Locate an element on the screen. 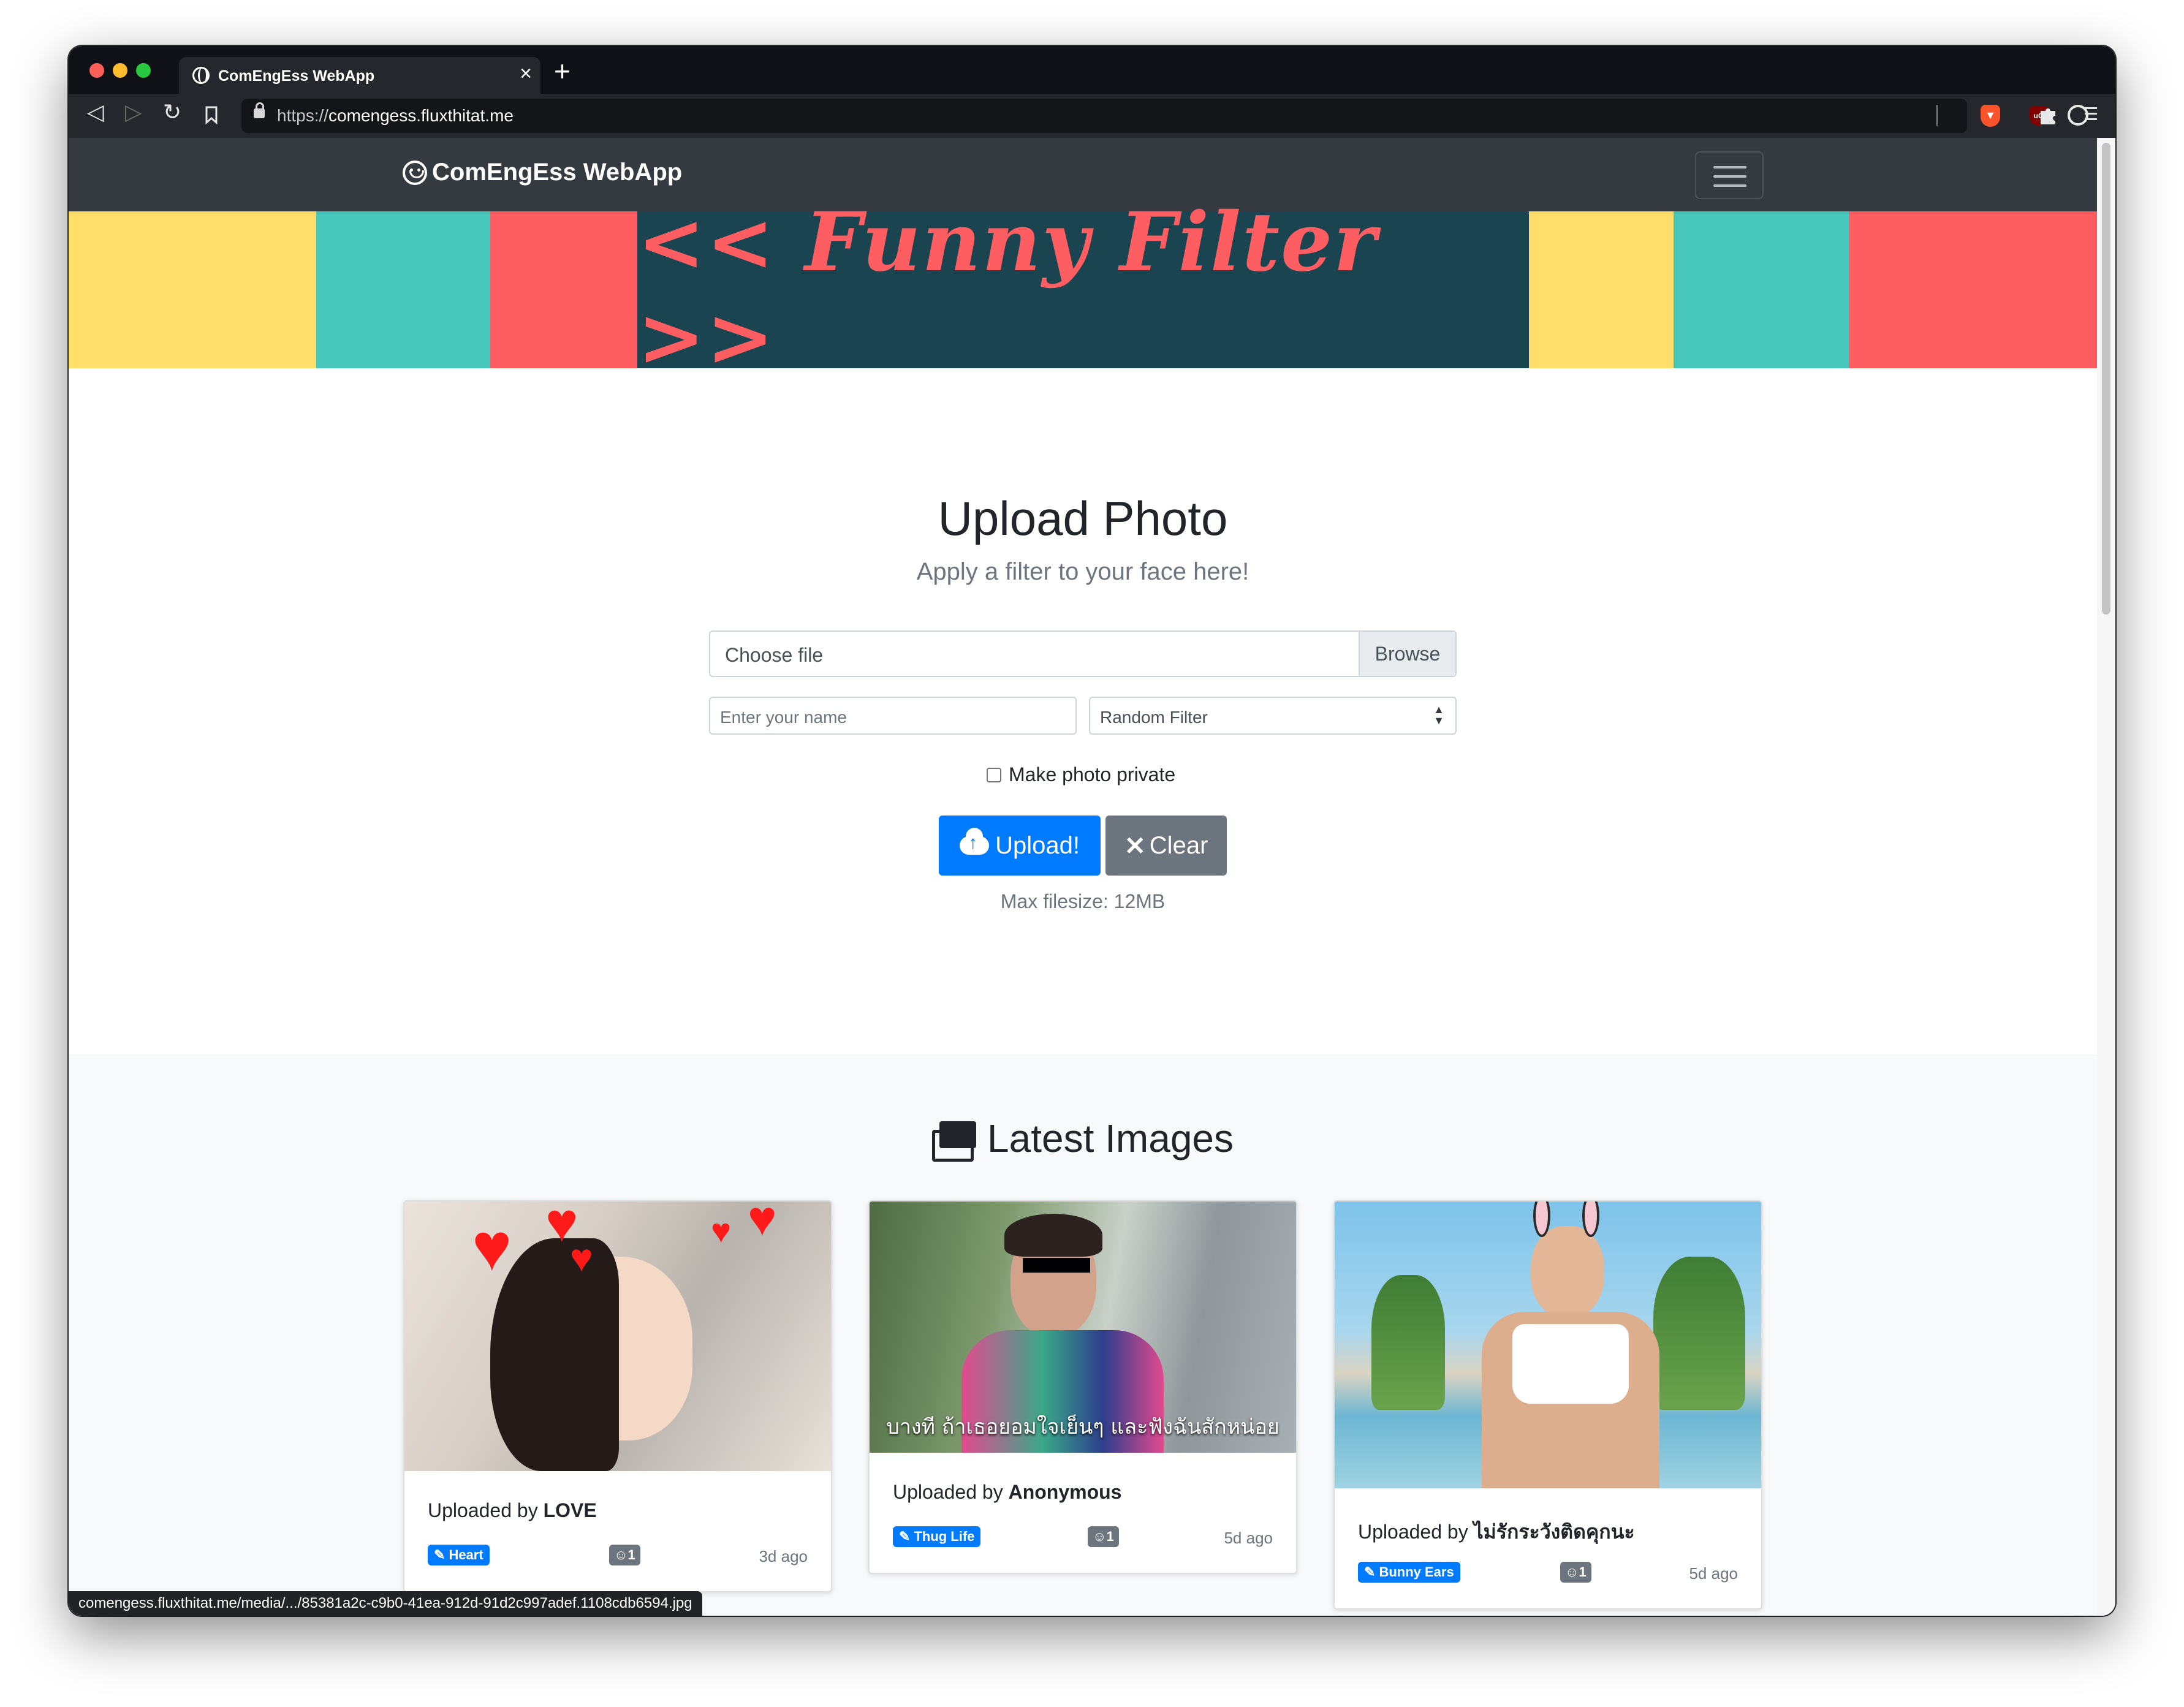 This screenshot has height=1707, width=2184. minimize-window-button is located at coordinates (120, 70).